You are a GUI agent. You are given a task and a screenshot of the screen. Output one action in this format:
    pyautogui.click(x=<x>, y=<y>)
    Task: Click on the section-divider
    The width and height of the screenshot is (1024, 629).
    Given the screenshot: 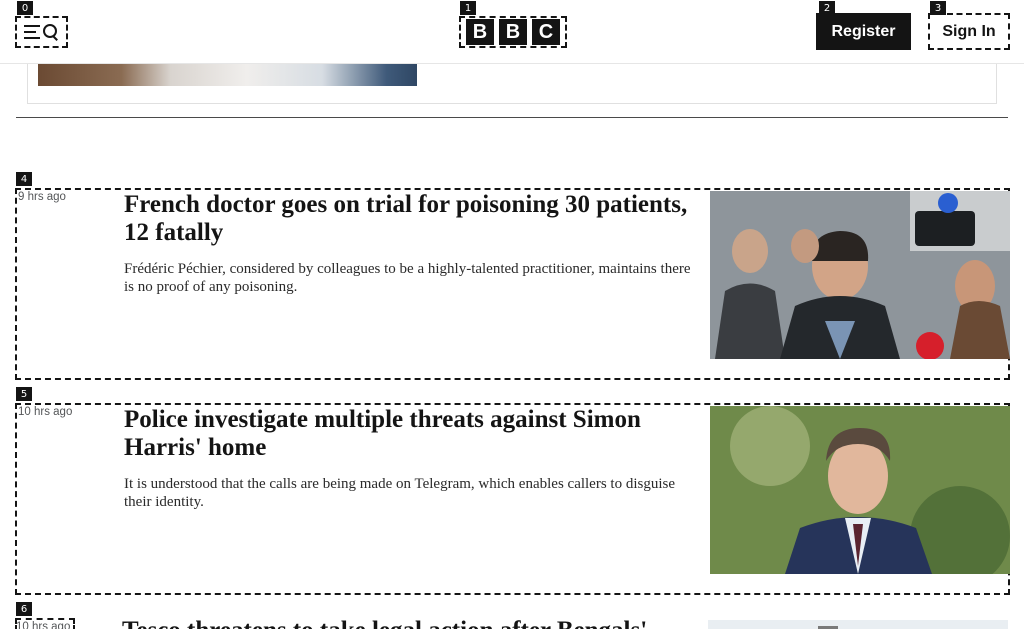 What is the action you would take?
    pyautogui.click(x=512, y=117)
    